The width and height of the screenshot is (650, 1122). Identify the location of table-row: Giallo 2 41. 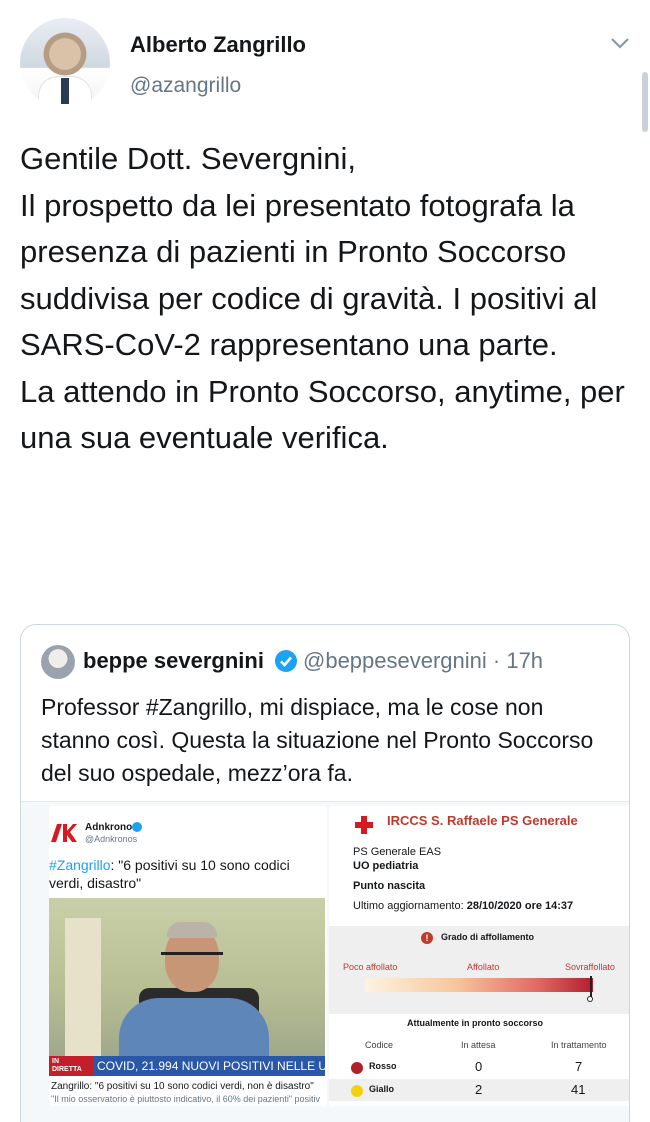
(479, 1090).